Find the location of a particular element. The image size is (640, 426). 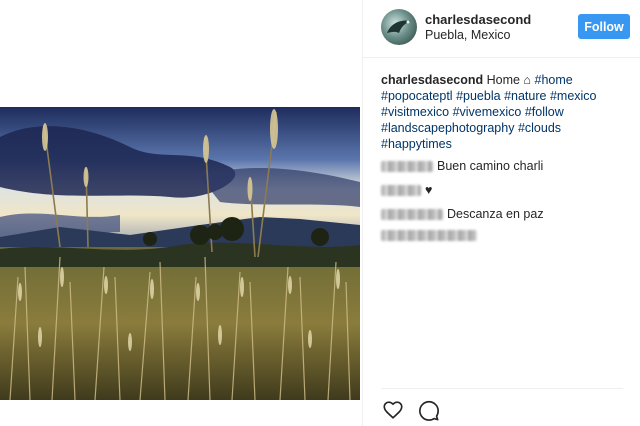

follow-button: Follow is located at coordinates (604, 26).